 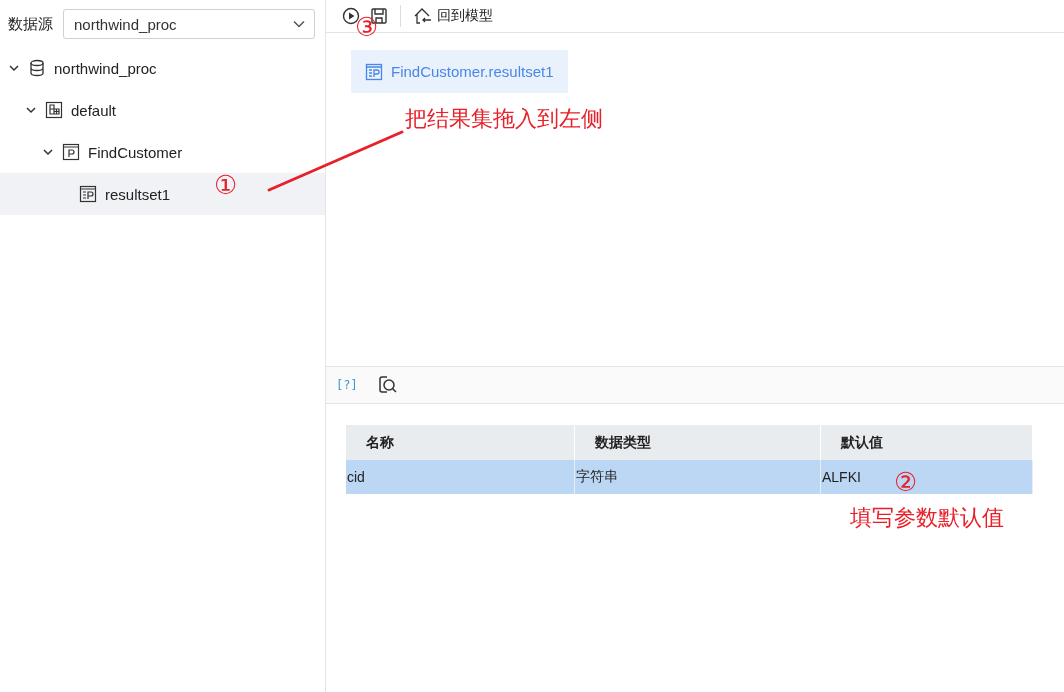 I want to click on back-to-model-button: 回到模型, so click(x=453, y=16).